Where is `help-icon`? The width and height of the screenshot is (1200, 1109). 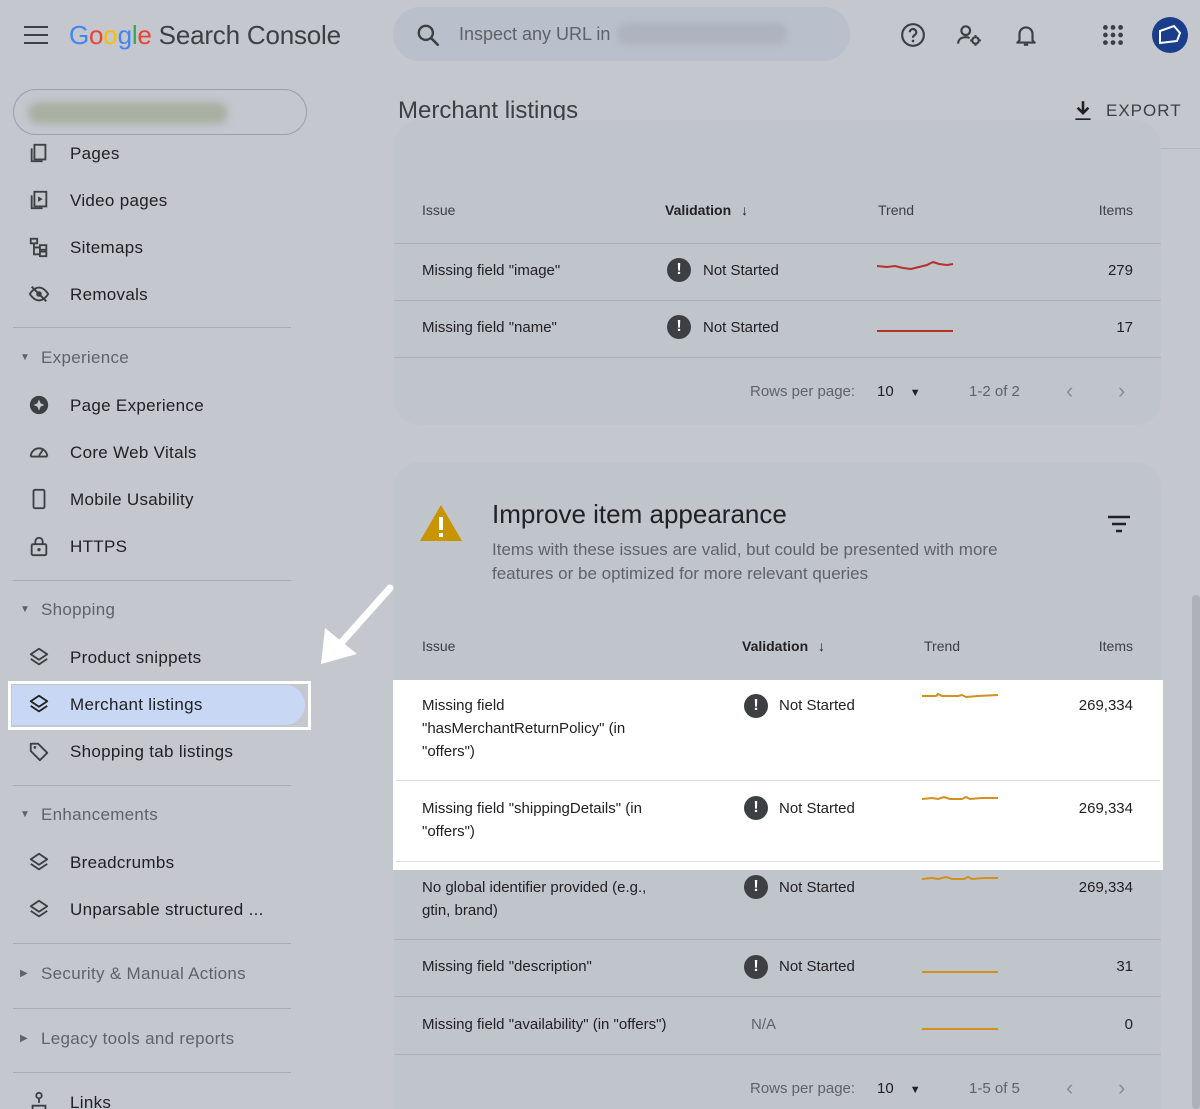 help-icon is located at coordinates (913, 35).